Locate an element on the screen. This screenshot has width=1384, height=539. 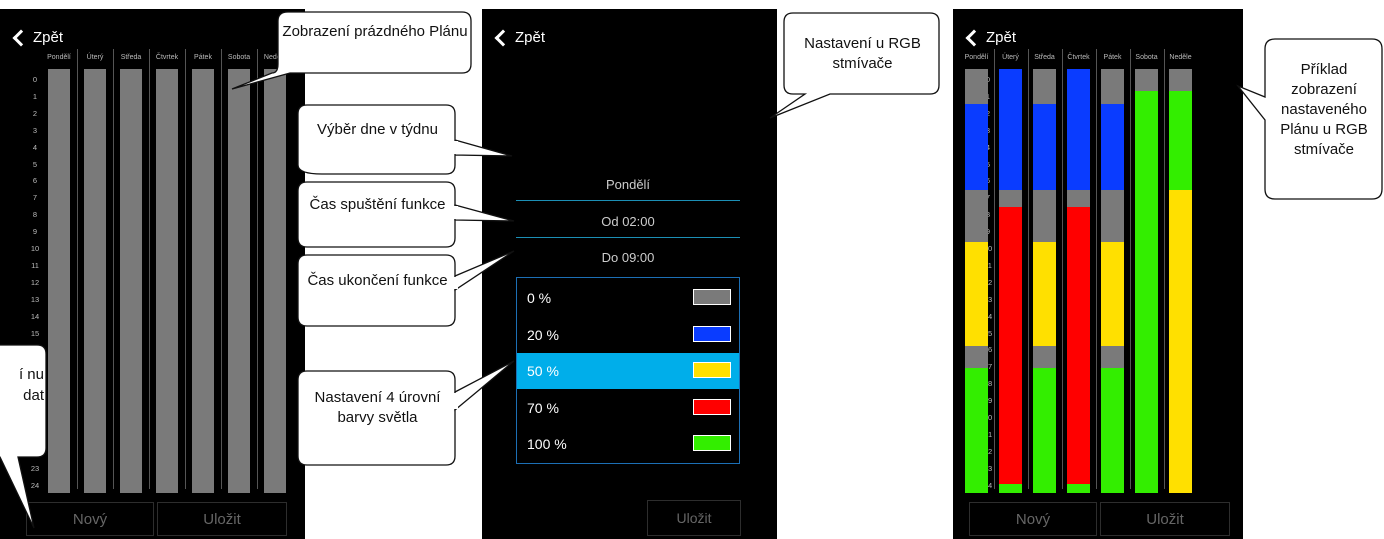
callout-left-cut-text: í nu dat is located at coordinates (31, 385).